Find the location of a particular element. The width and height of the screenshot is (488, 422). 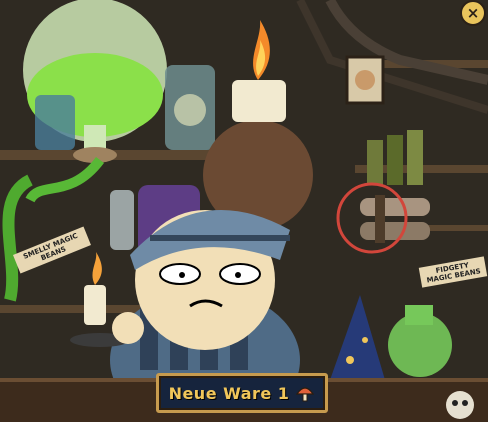

new-items-button: Neue Ware 1 is located at coordinates (242, 393).